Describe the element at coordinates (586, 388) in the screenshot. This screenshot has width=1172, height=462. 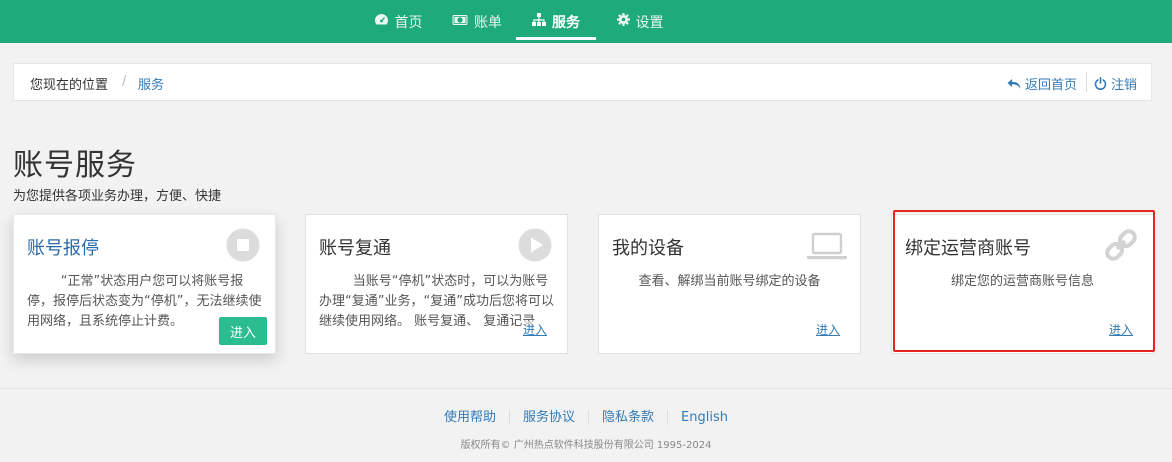
I see `footer-divider` at that location.